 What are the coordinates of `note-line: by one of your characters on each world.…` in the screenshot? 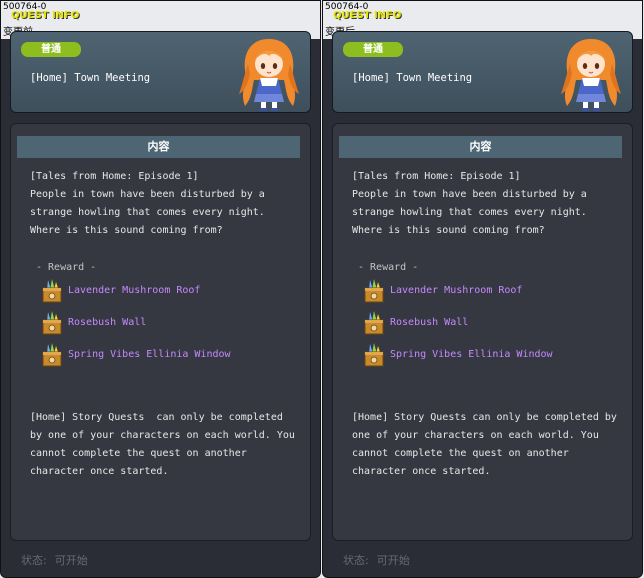 It's located at (162, 435).